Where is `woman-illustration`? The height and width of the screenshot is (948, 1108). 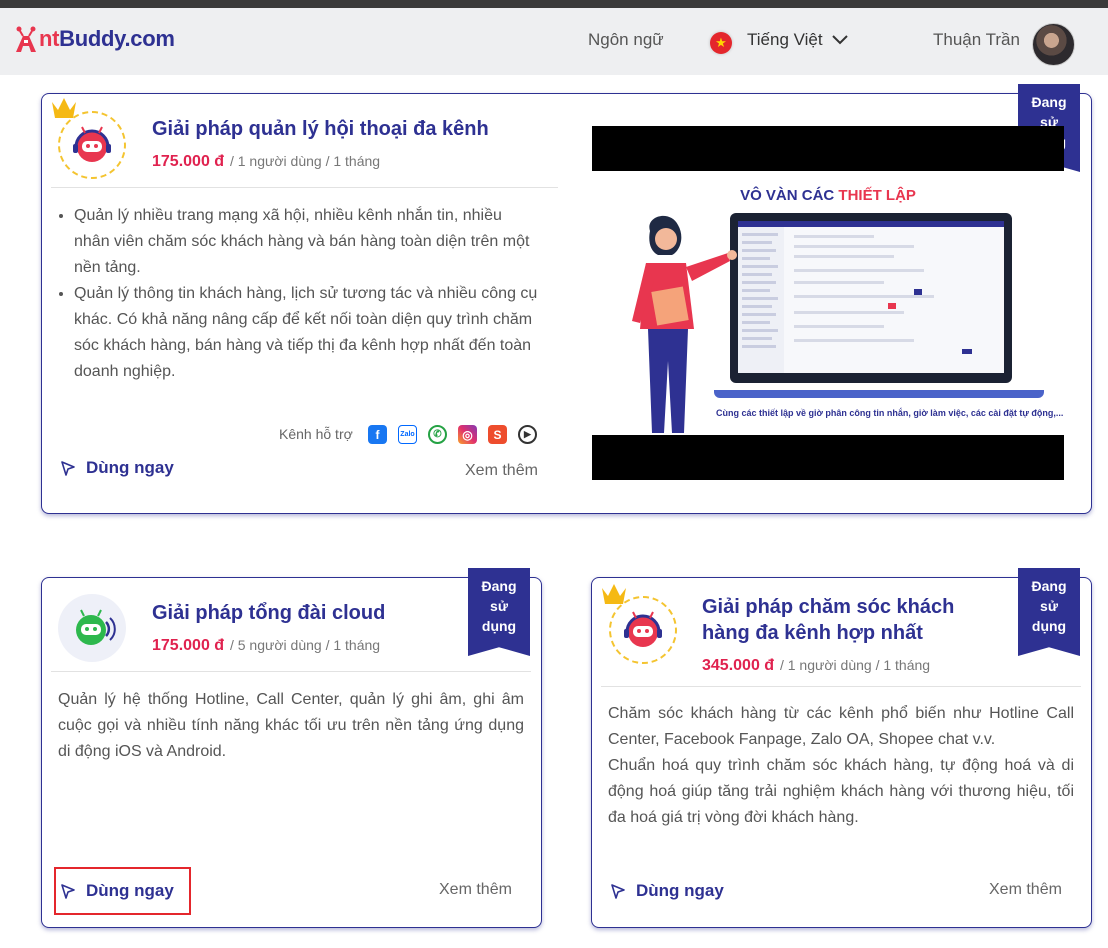 woman-illustration is located at coordinates (684, 324).